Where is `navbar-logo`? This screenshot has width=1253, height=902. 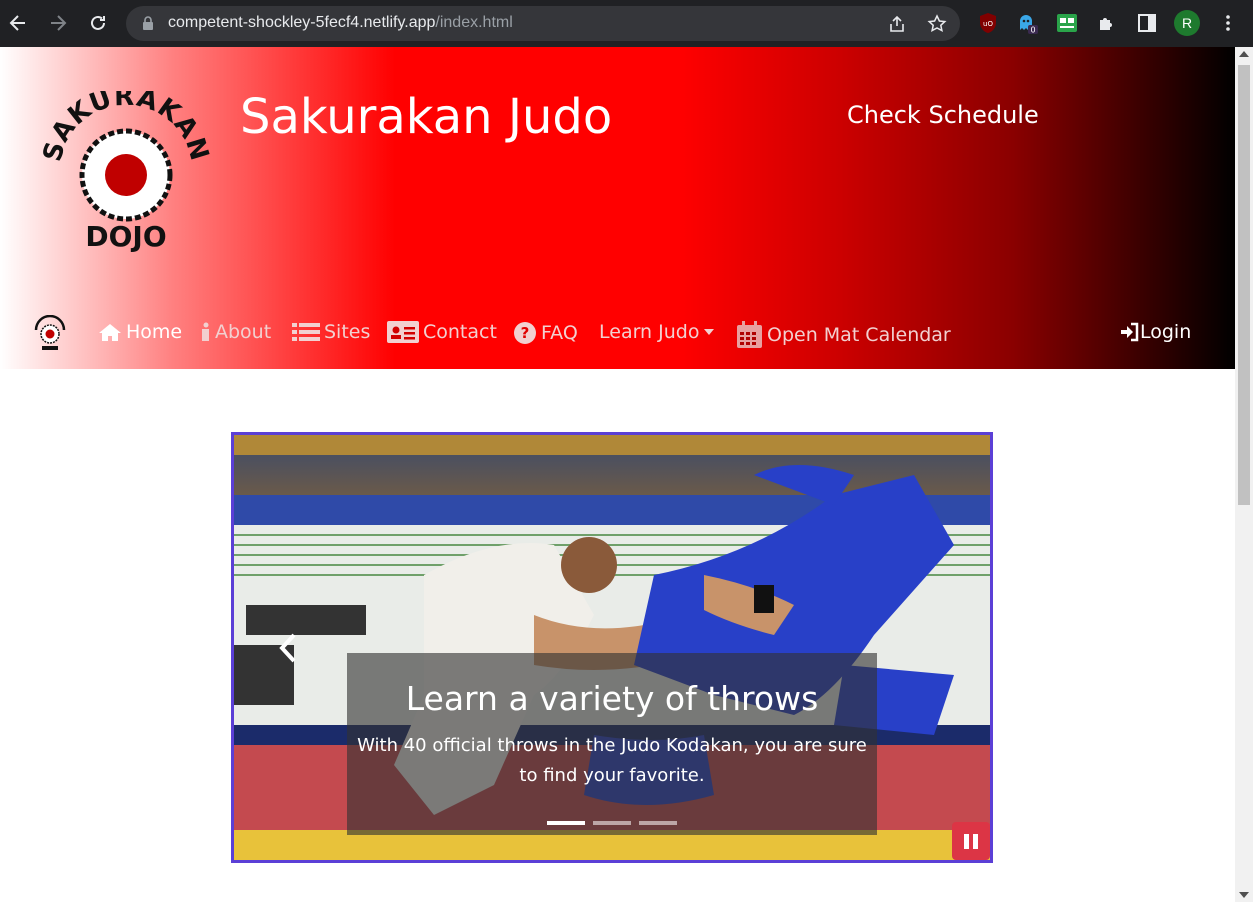
navbar-logo is located at coordinates (50, 333).